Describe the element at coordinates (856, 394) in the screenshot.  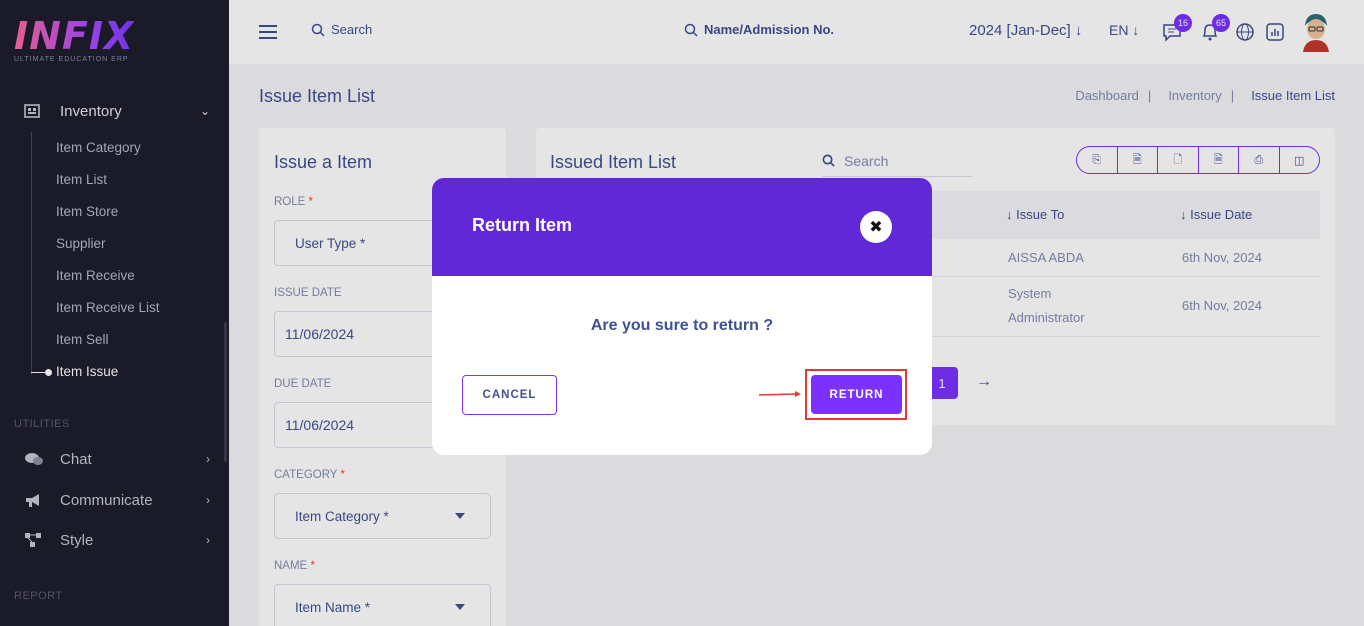
I see `return-button: RETURN` at that location.